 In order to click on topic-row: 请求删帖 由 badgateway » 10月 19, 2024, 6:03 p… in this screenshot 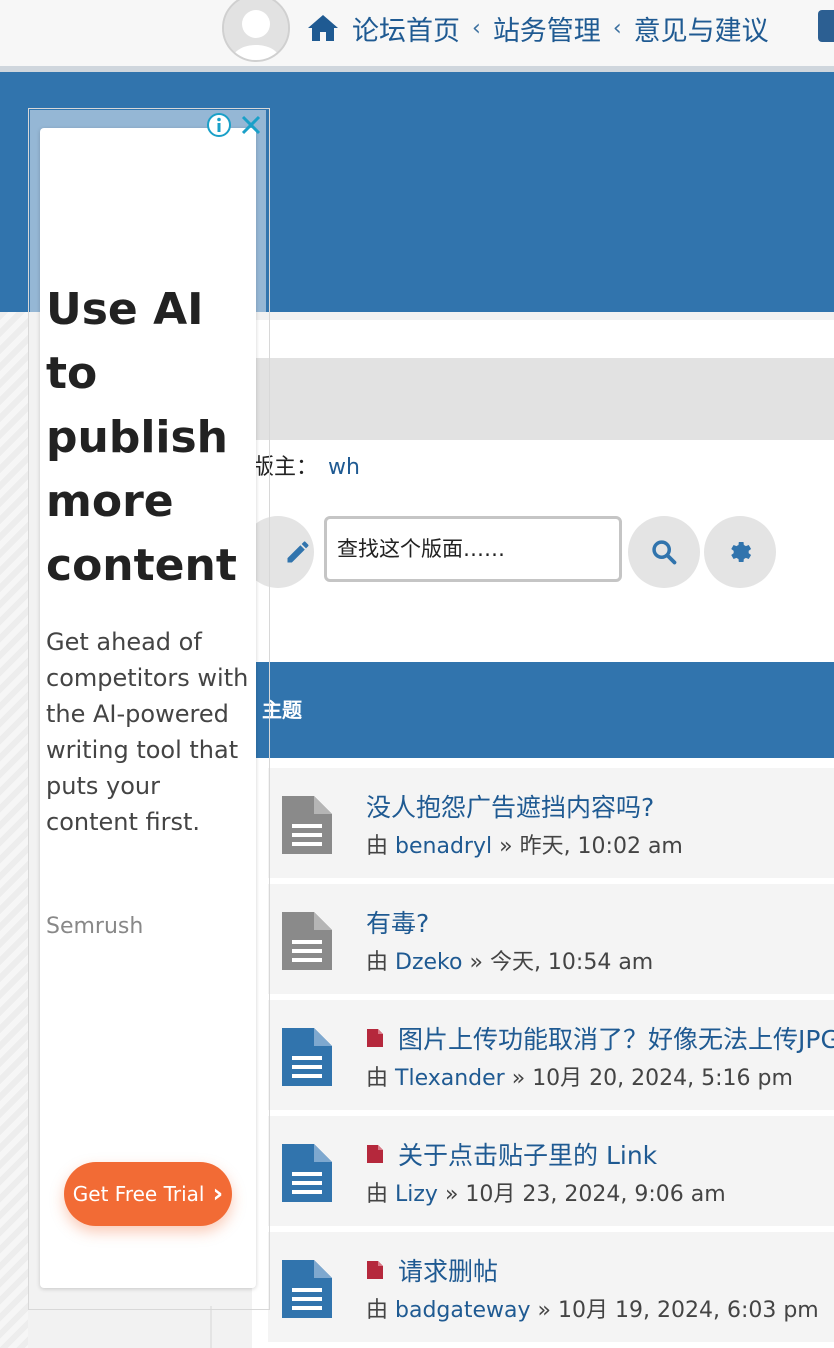, I will do `click(551, 1286)`.